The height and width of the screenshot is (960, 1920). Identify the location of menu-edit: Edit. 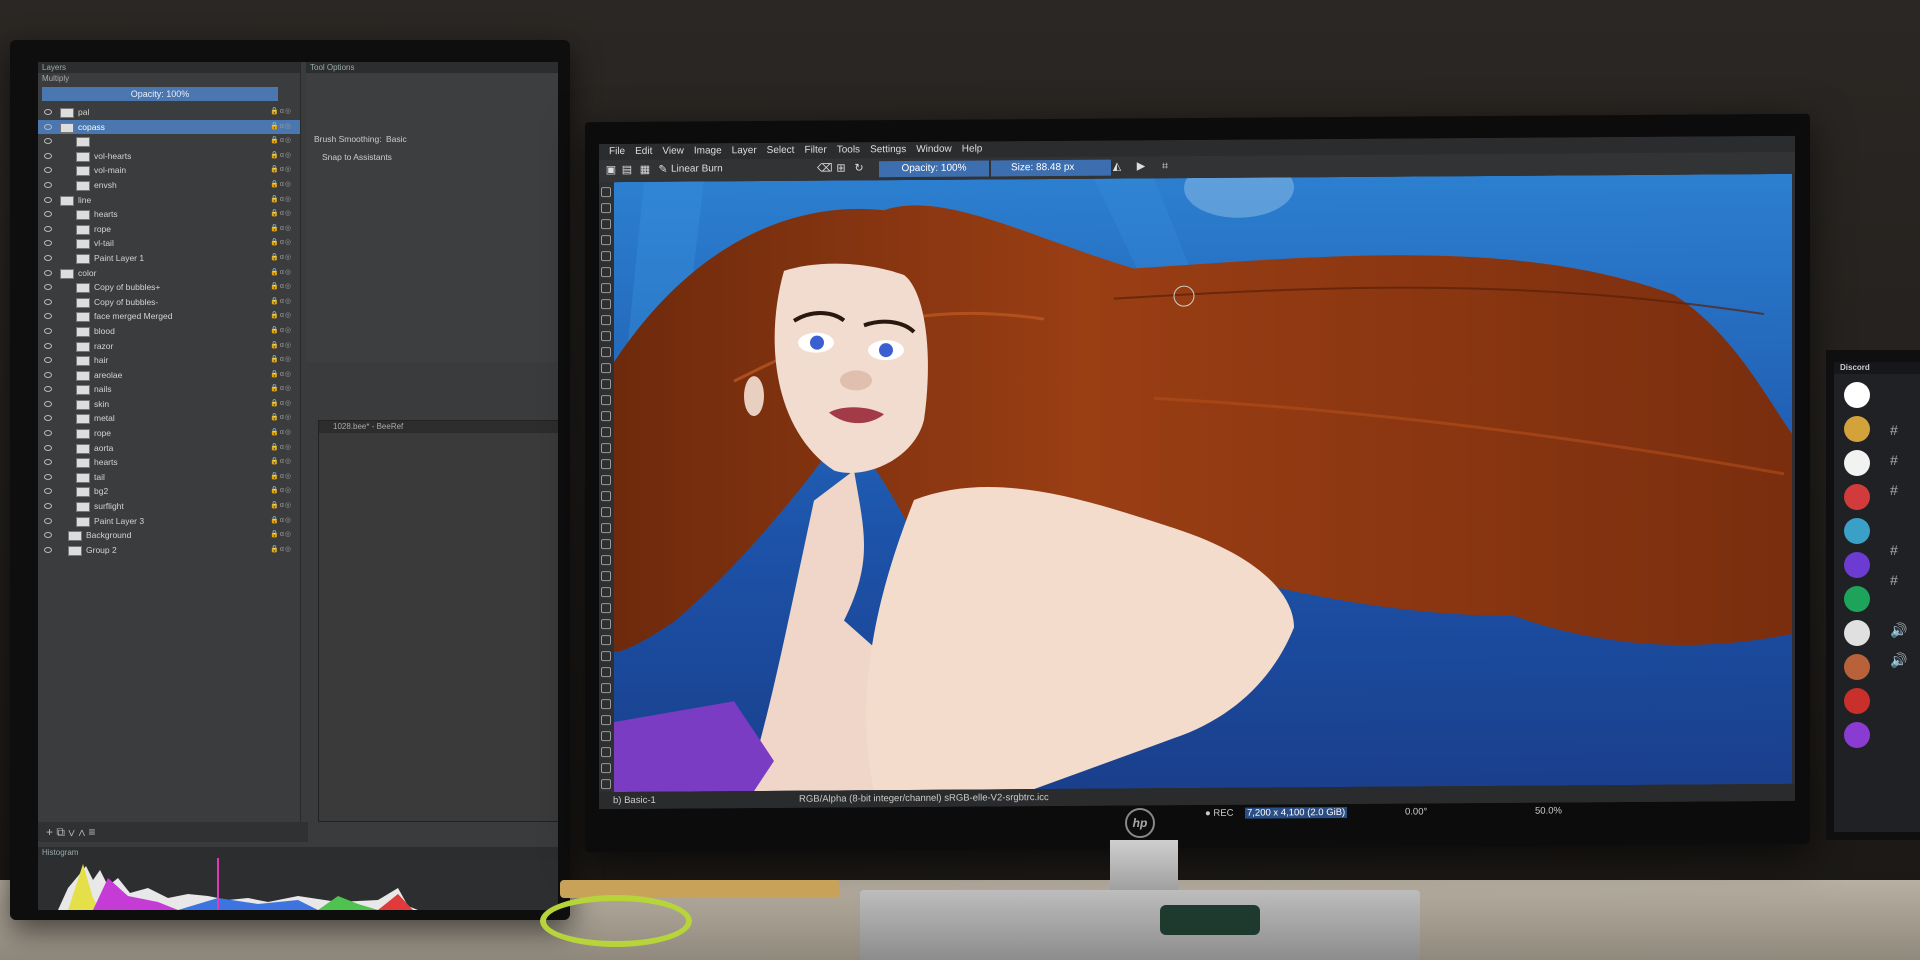
(643, 152).